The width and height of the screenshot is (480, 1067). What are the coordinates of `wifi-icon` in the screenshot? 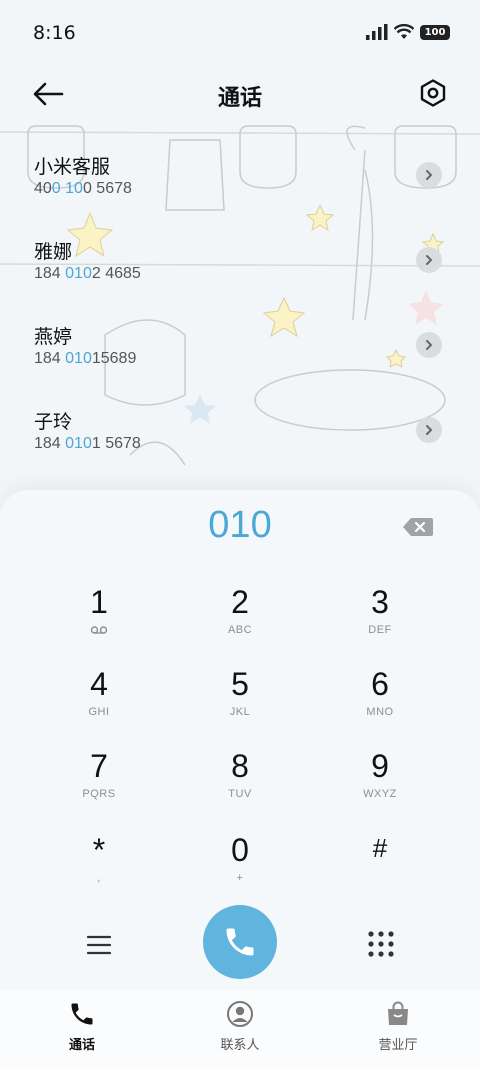 It's located at (404, 31).